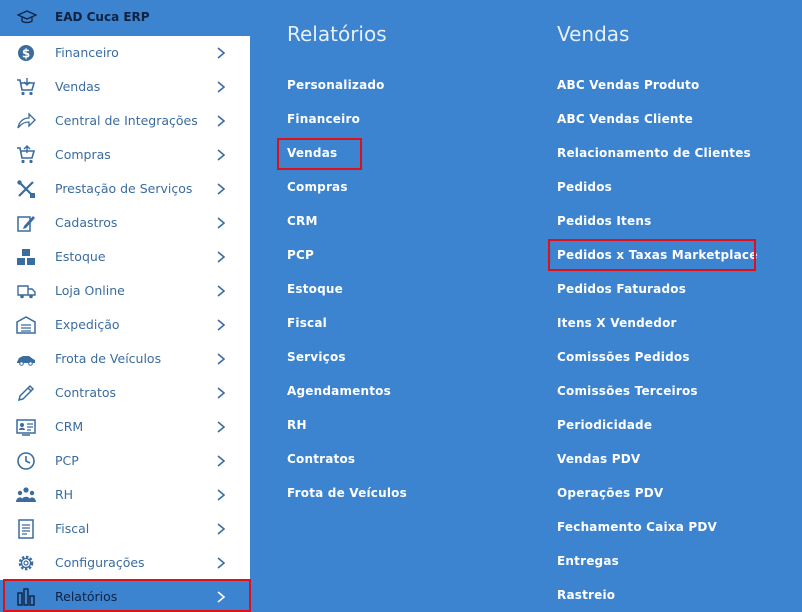 The width and height of the screenshot is (802, 612). What do you see at coordinates (87, 52) in the screenshot?
I see `sidebar-item-label: Financeiro` at bounding box center [87, 52].